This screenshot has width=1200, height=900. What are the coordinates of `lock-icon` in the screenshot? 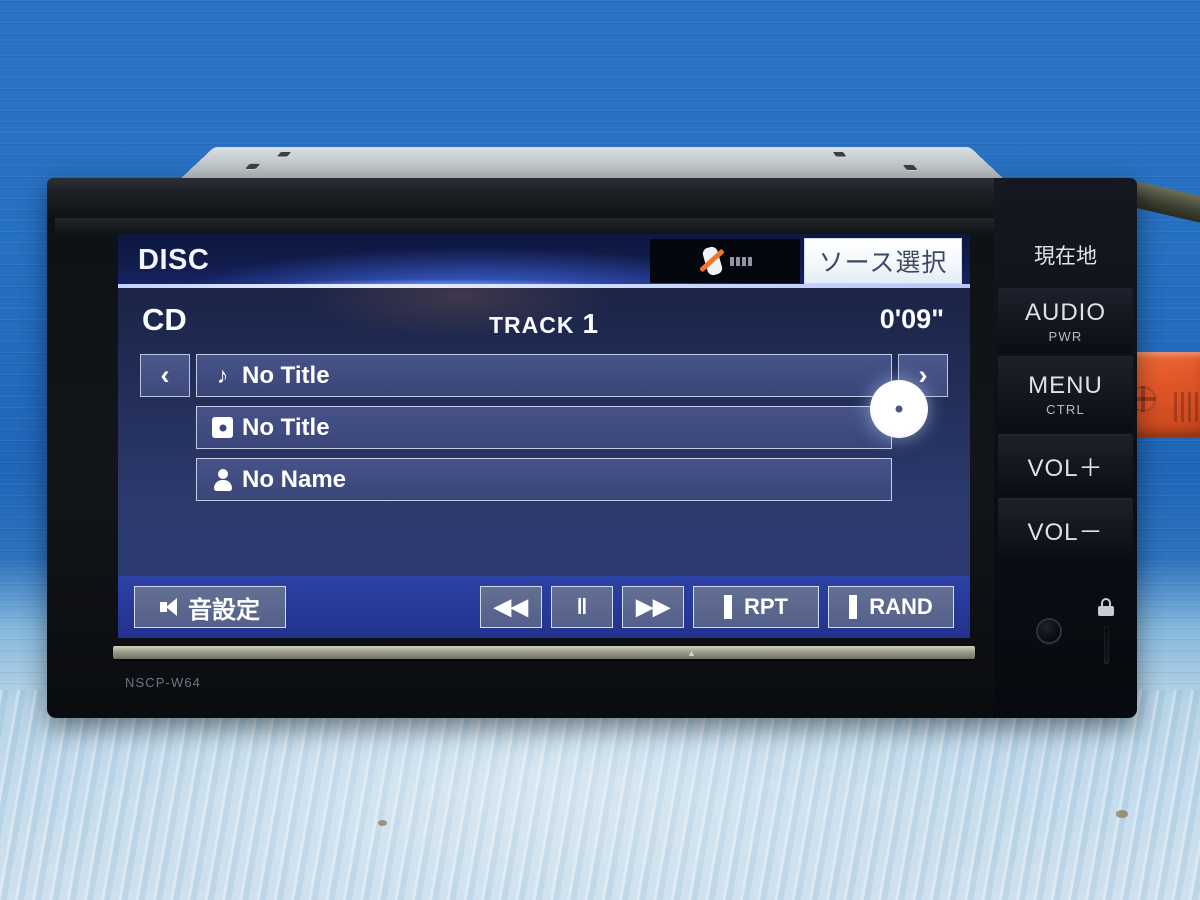 It's located at (1106, 607).